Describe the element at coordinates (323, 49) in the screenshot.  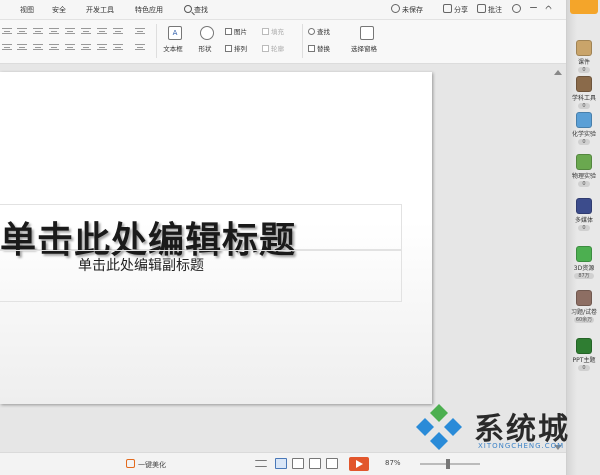
I see `replace-label: 替换` at that location.